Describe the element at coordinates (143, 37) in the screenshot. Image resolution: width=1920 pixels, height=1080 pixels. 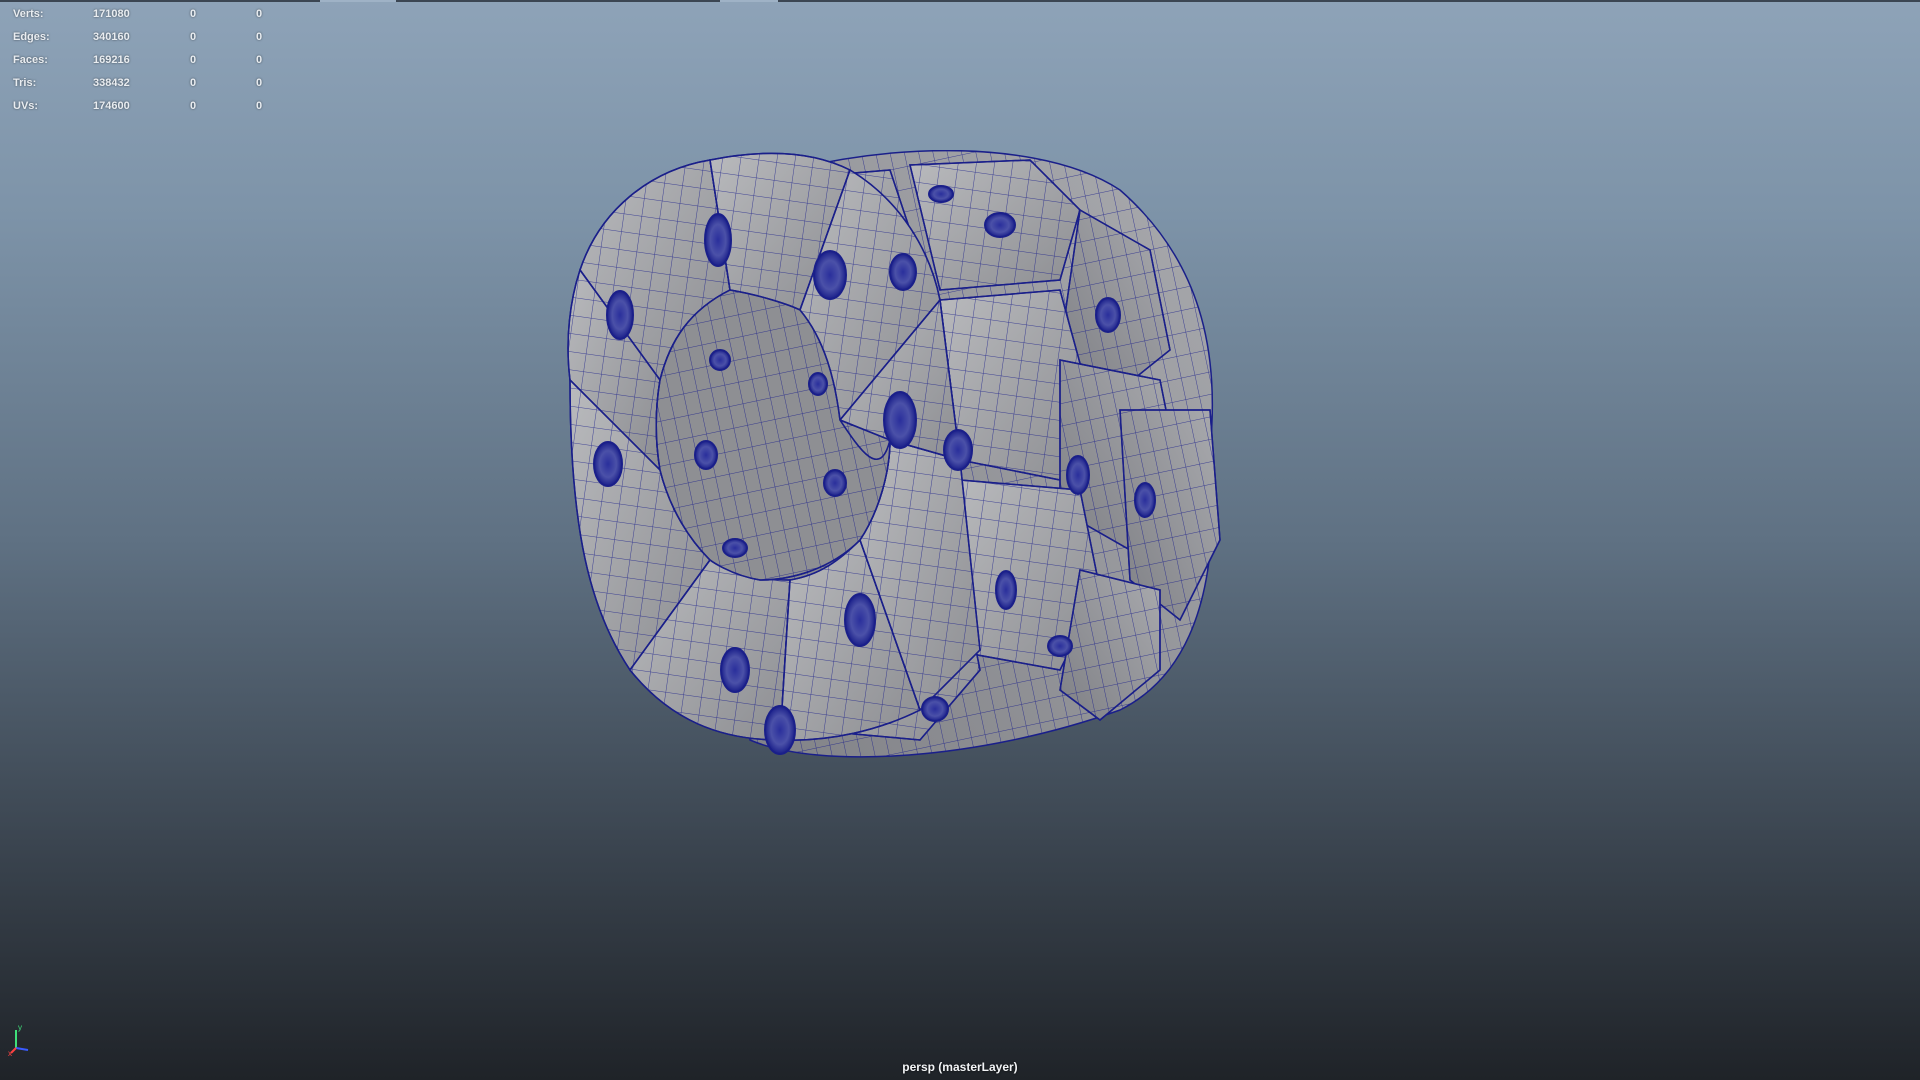
I see `hud-row-edges: Edges: 340160 0 0` at that location.